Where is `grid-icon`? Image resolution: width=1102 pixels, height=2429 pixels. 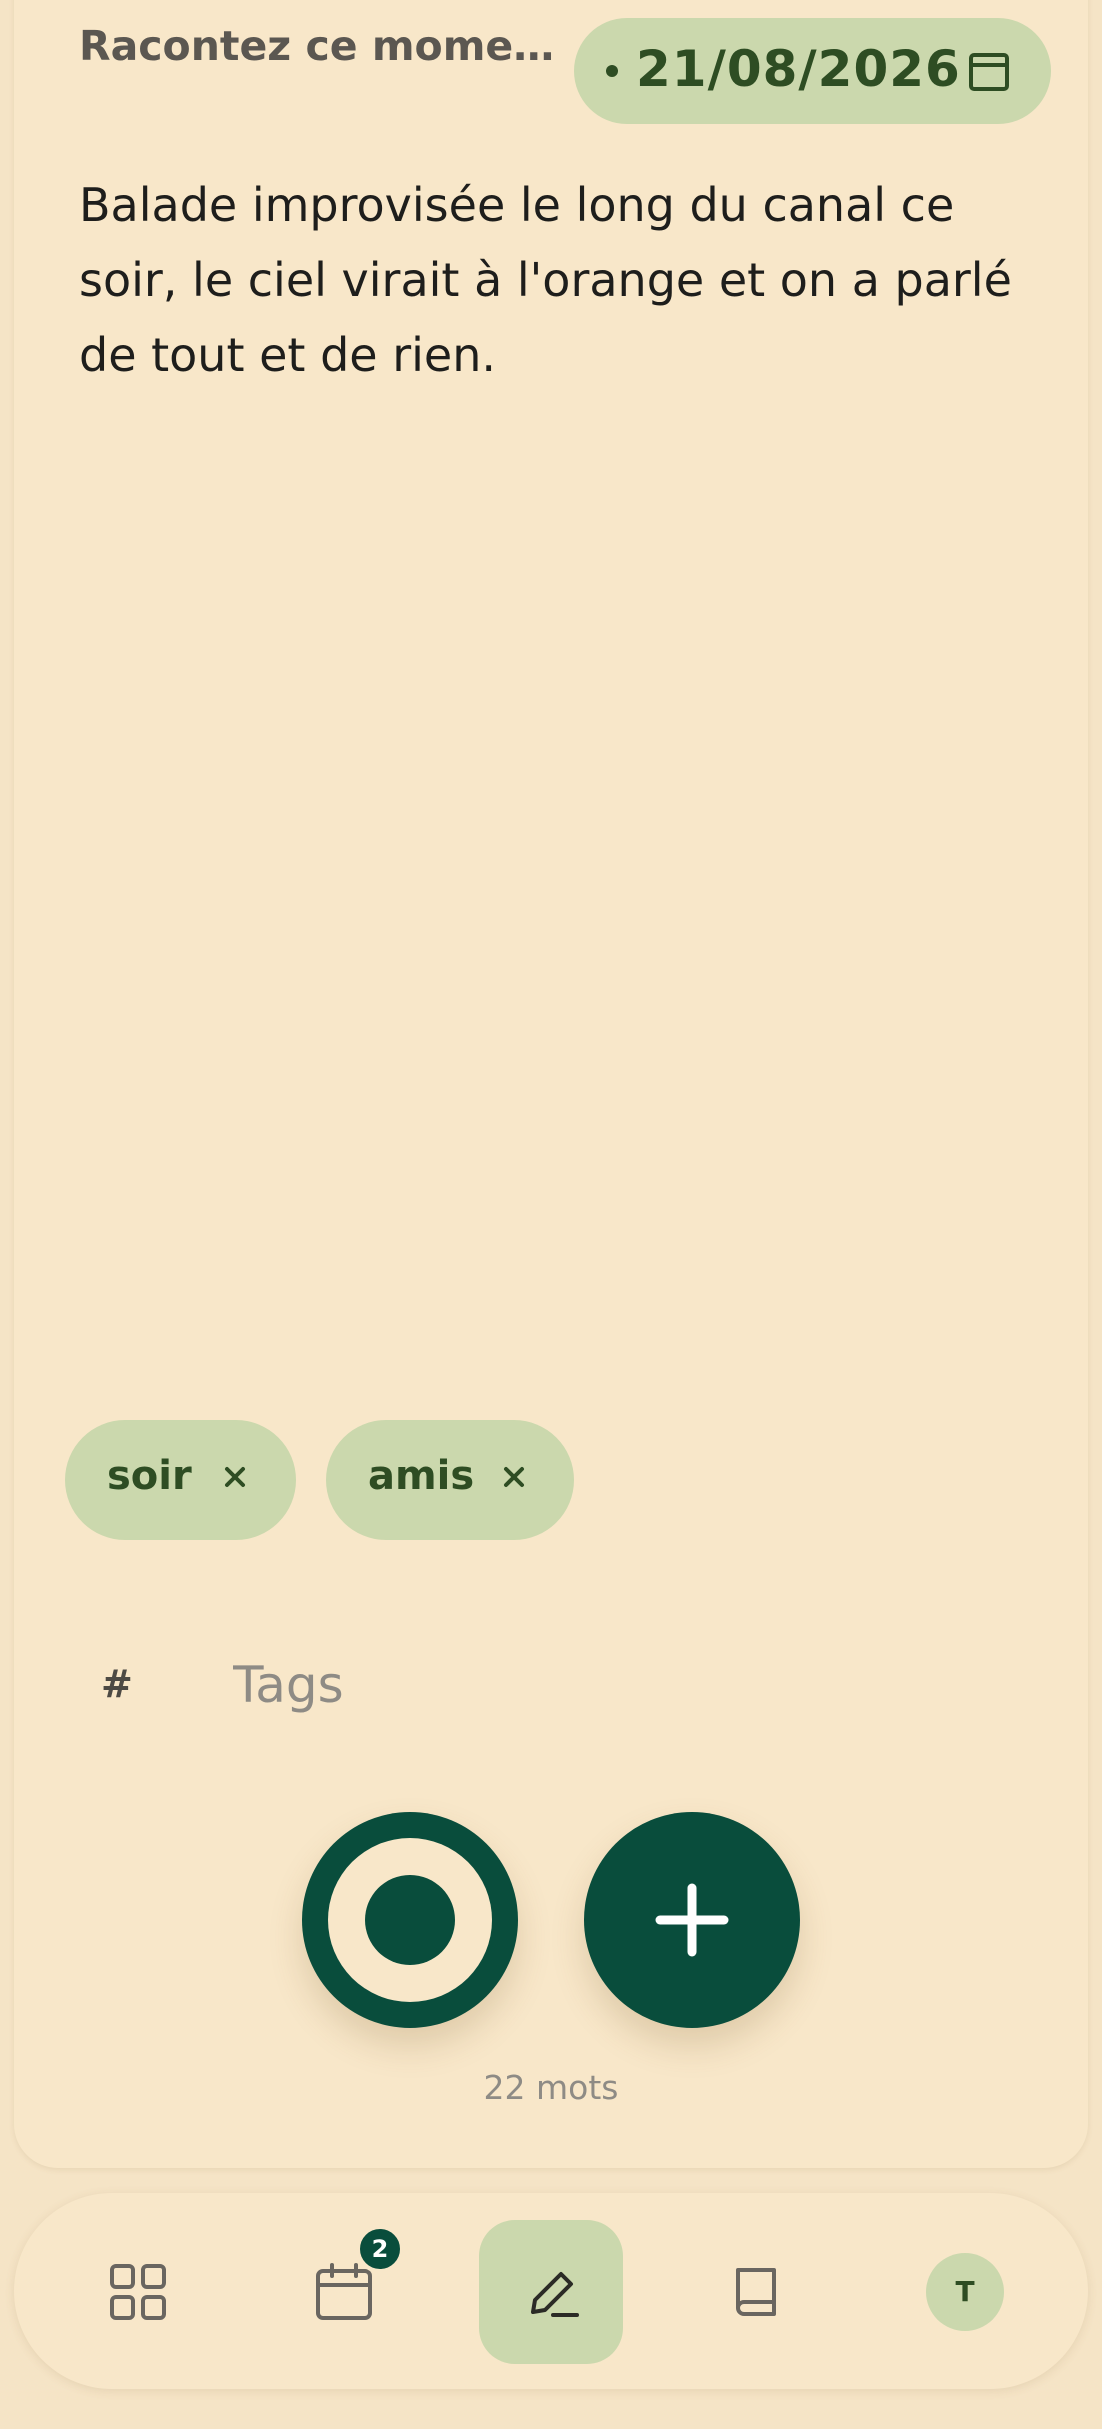 grid-icon is located at coordinates (138, 2292).